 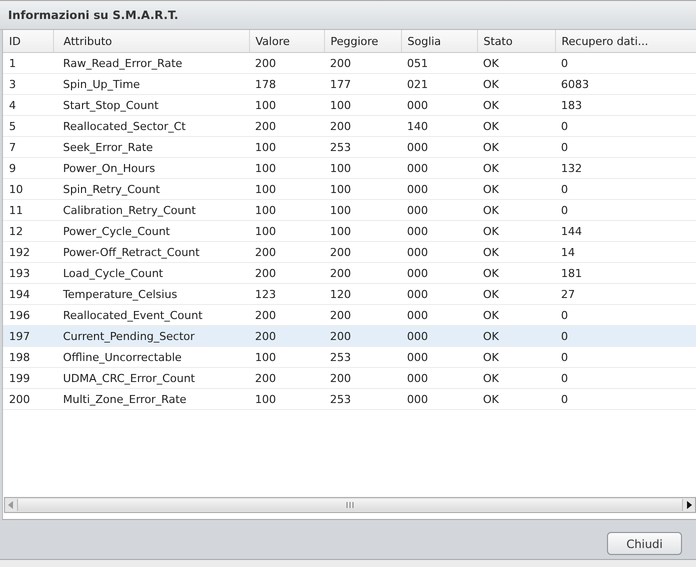 I want to click on table-cell: Start_Stop_Count, so click(x=151, y=105).